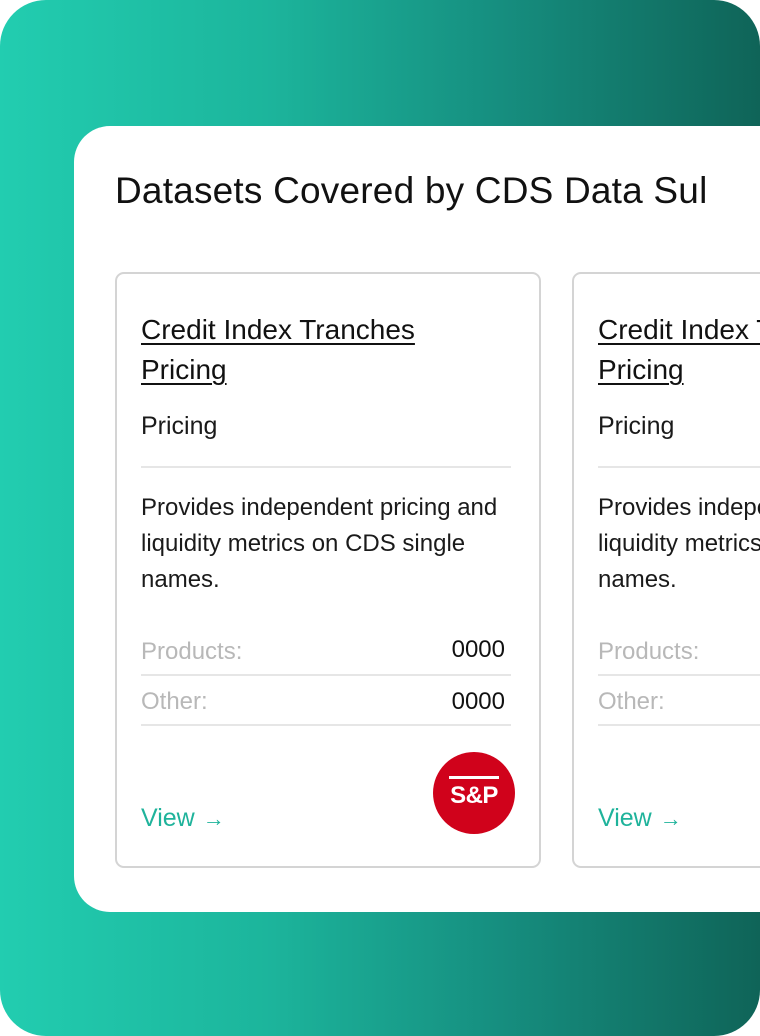 This screenshot has height=1036, width=760. Describe the element at coordinates (474, 795) in the screenshot. I see `logo-text: S&P` at that location.